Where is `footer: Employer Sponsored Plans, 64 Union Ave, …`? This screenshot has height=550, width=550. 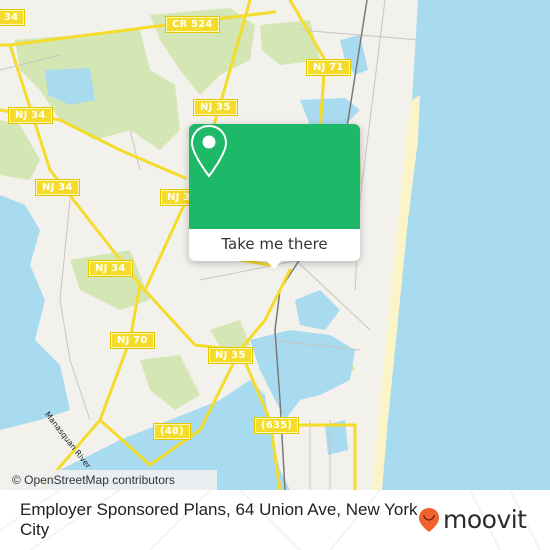 footer: Employer Sponsored Plans, 64 Union Ave, … is located at coordinates (275, 520).